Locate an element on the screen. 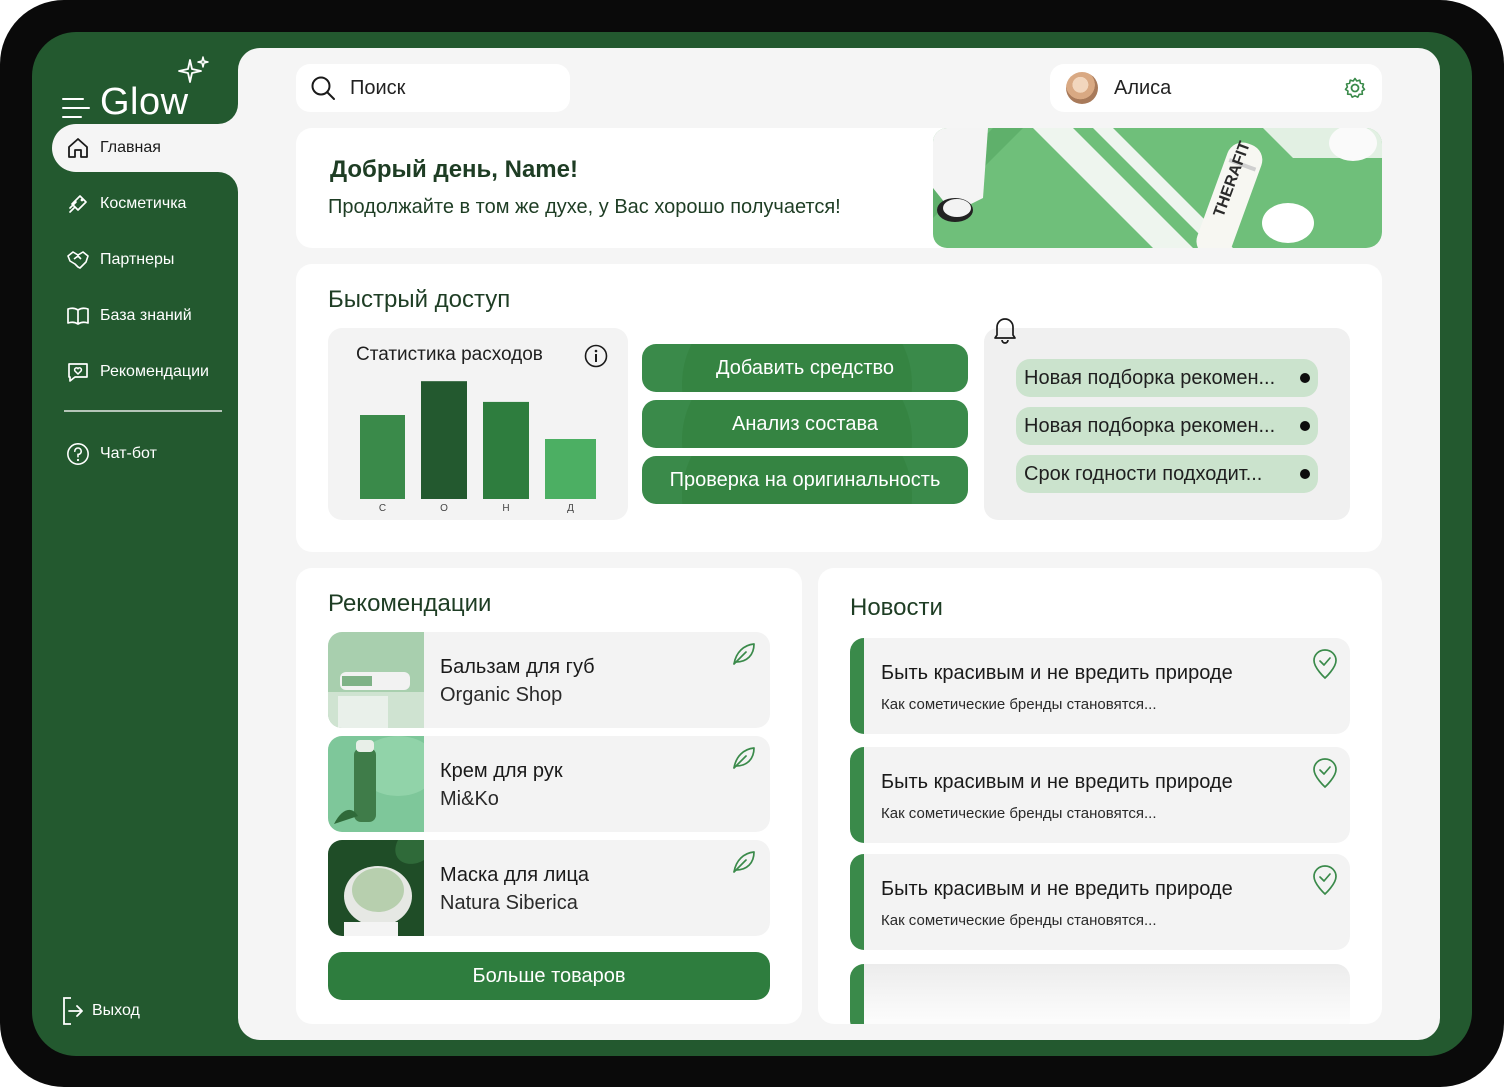 The image size is (1504, 1087). chart-tick-label: Н is located at coordinates (505, 508).